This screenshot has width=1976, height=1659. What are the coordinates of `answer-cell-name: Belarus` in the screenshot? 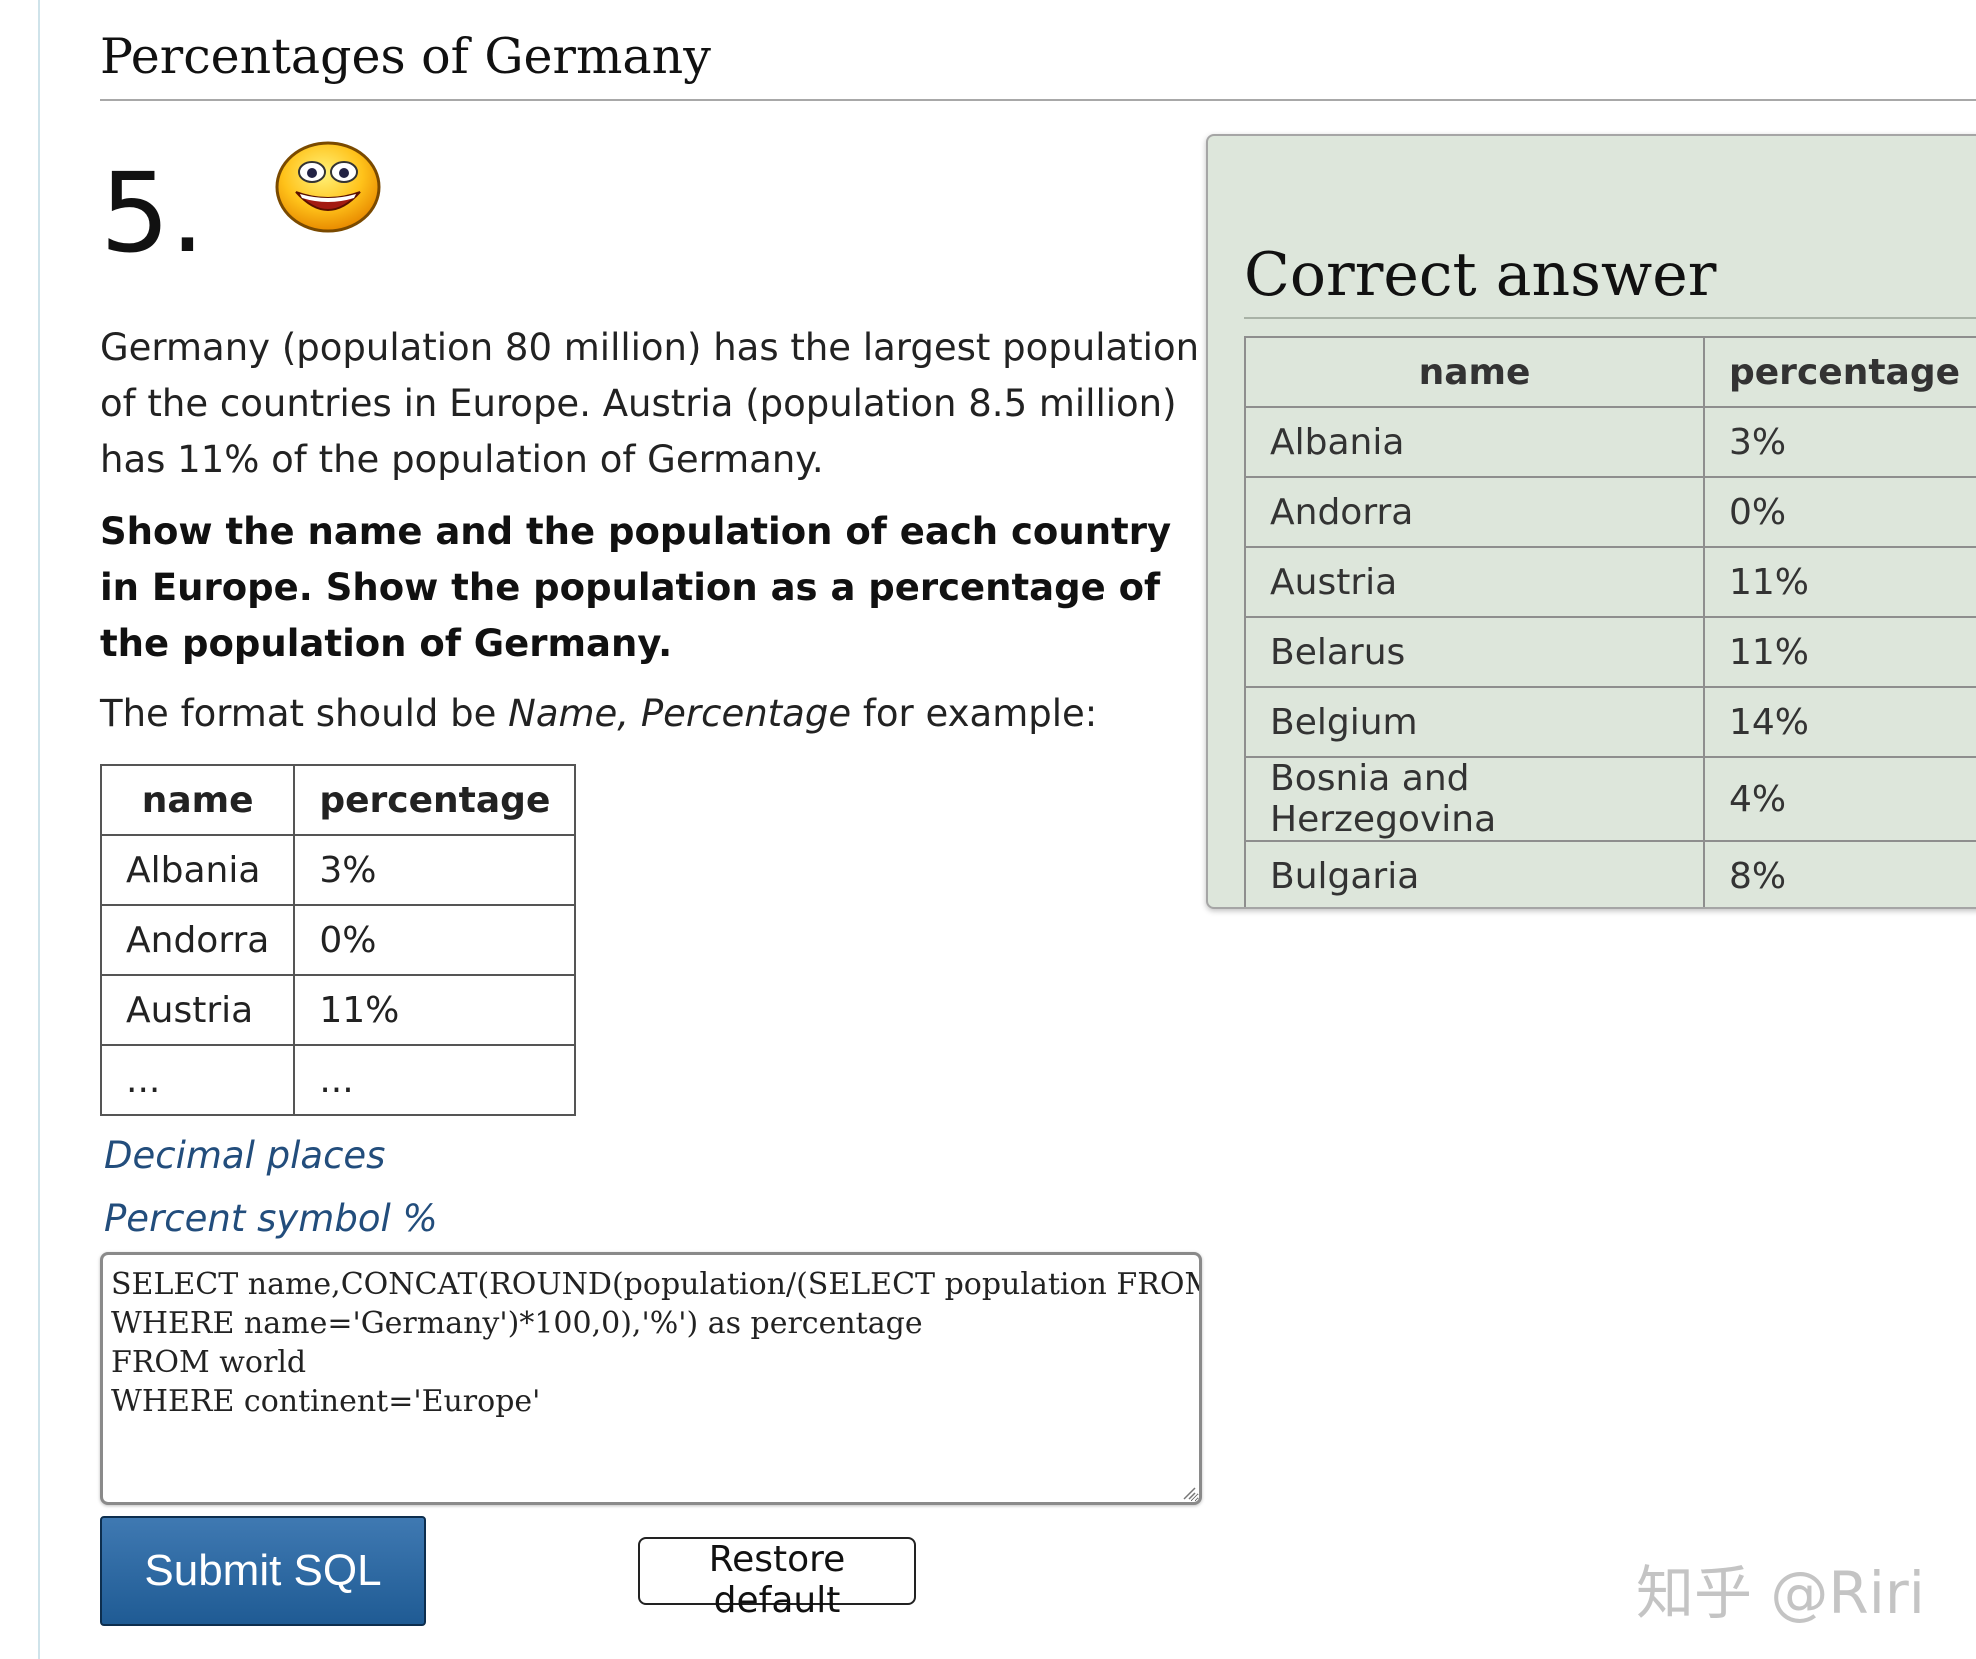 It's located at (1474, 652).